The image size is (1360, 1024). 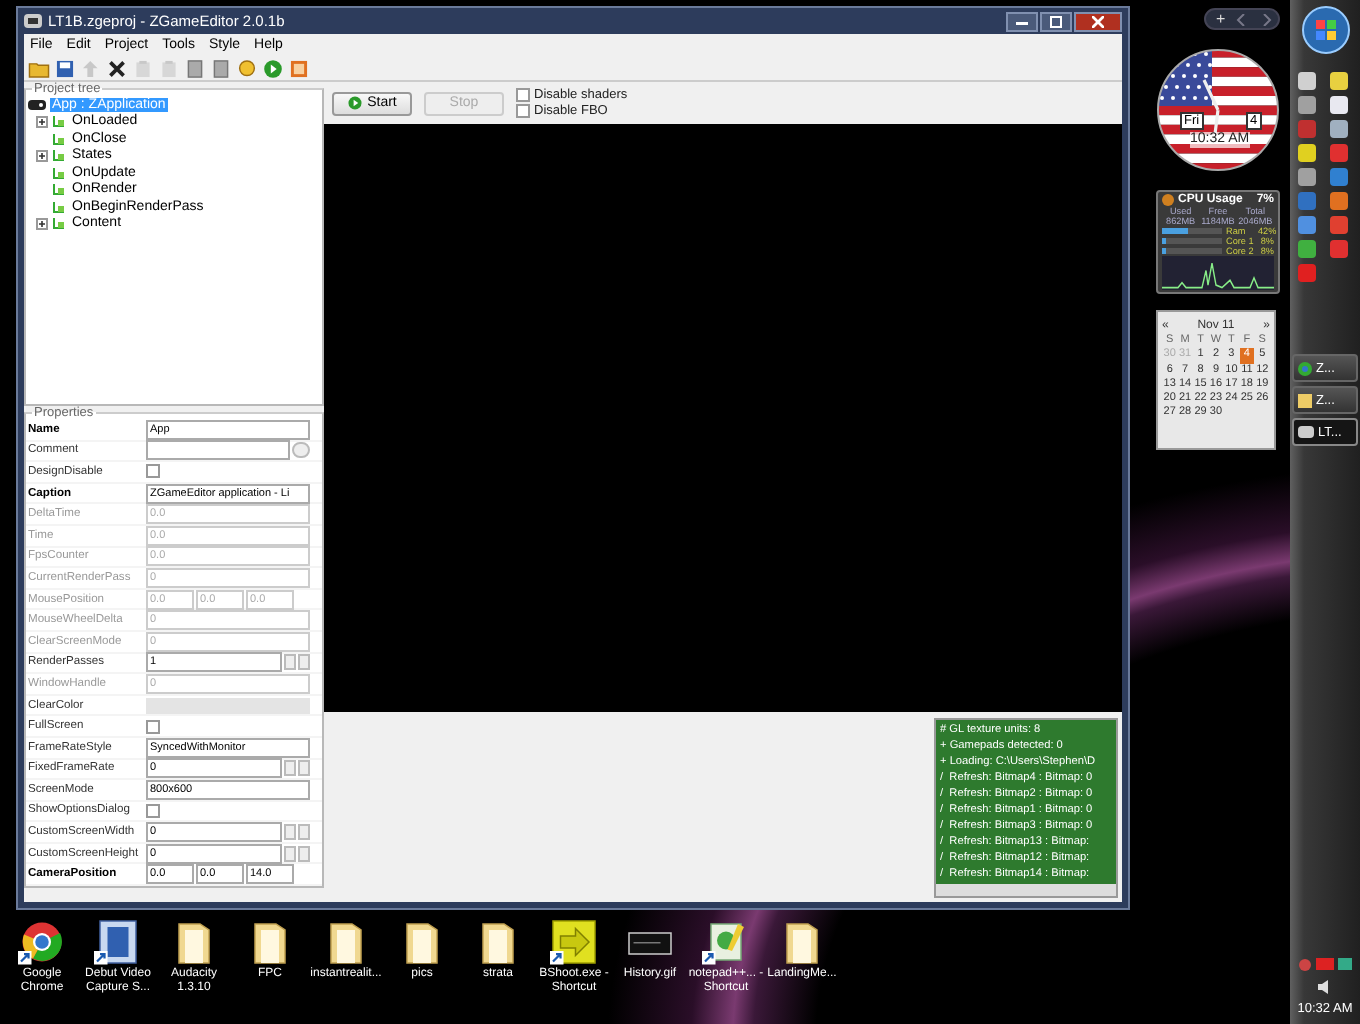 I want to click on color-swatch, so click(x=228, y=705).